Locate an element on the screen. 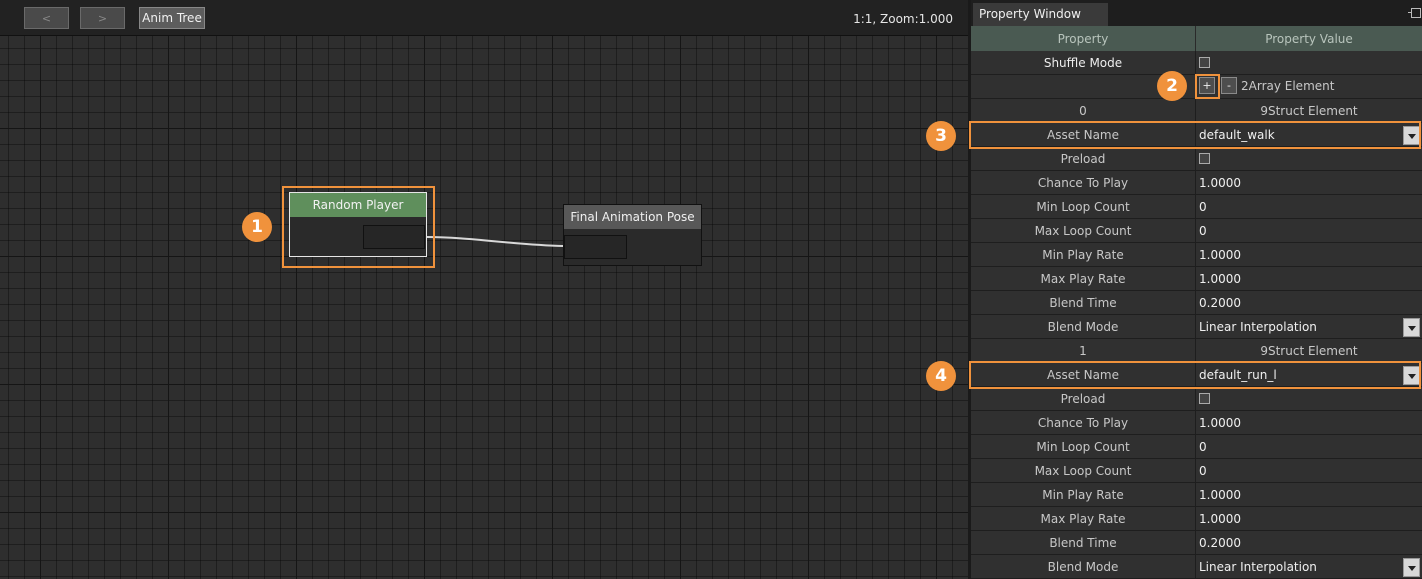 Image resolution: width=1422 pixels, height=579 pixels. output-pin is located at coordinates (394, 237).